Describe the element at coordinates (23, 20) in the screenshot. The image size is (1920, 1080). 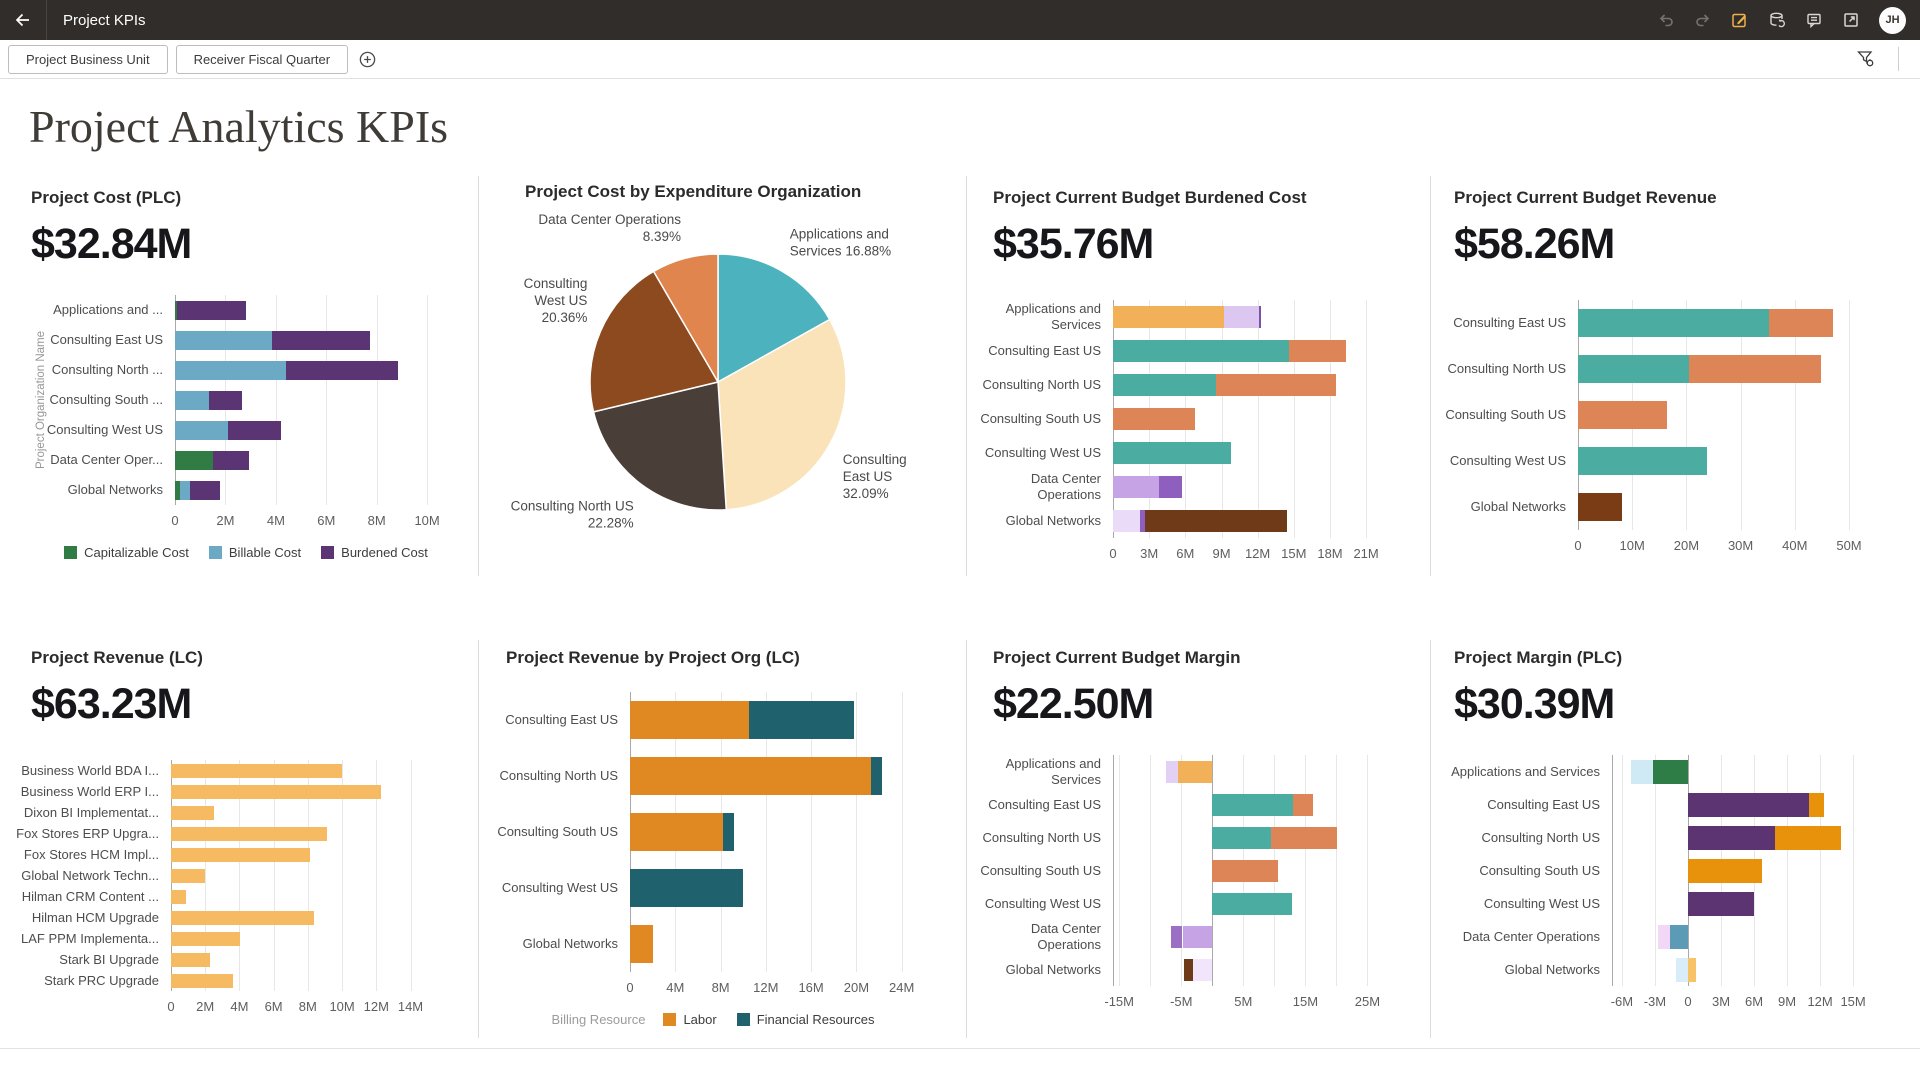
I see `back-button` at that location.